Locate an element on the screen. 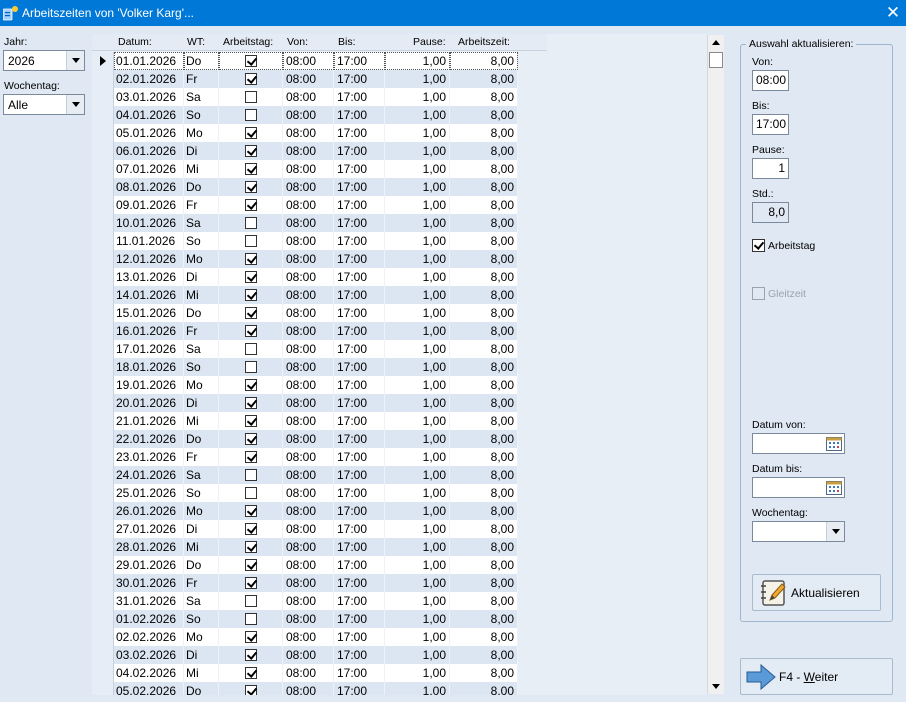 This screenshot has height=702, width=906. cell-wt: Sa is located at coordinates (201, 601).